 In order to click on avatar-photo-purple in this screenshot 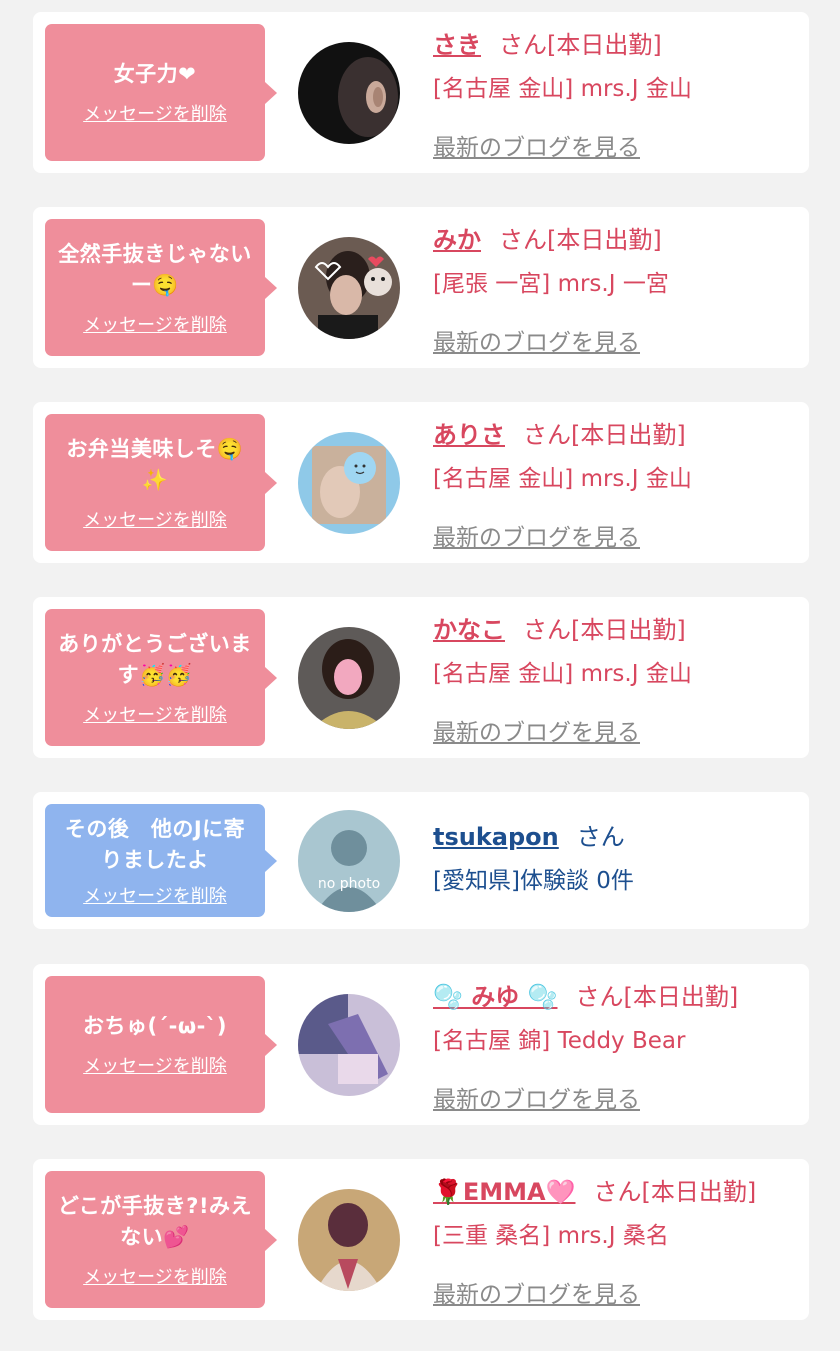, I will do `click(349, 1045)`.